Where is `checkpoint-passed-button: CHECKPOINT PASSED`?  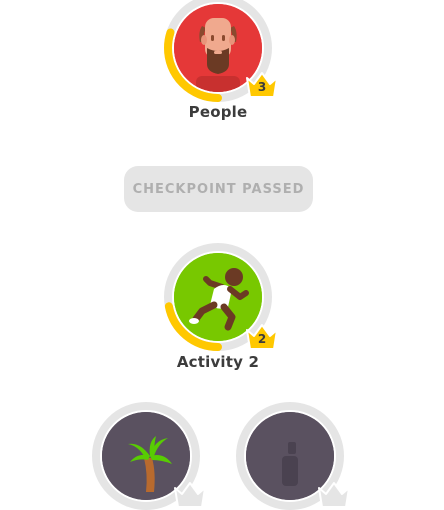
checkpoint-passed-button: CHECKPOINT PASSED is located at coordinates (218, 189).